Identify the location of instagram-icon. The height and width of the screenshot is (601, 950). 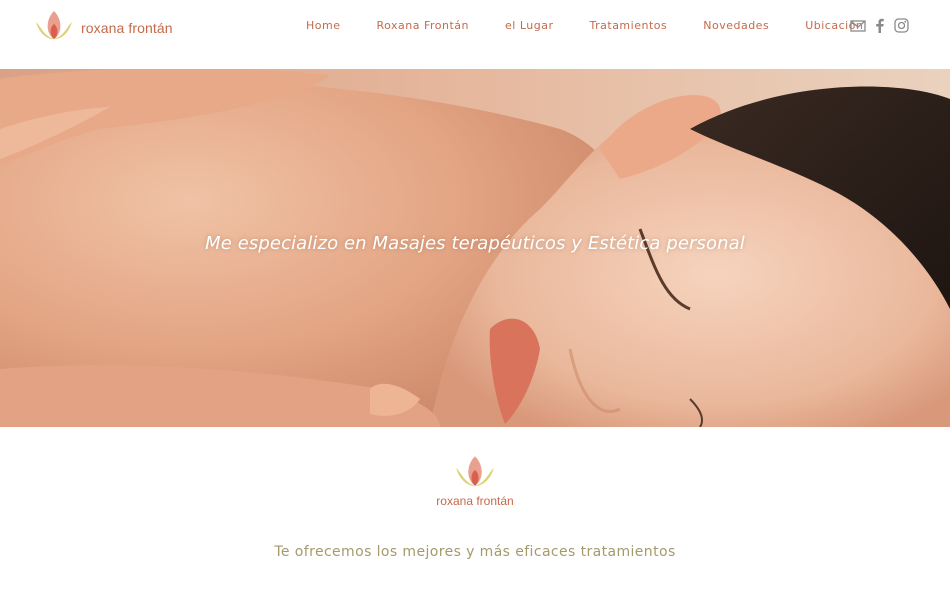
(901, 25).